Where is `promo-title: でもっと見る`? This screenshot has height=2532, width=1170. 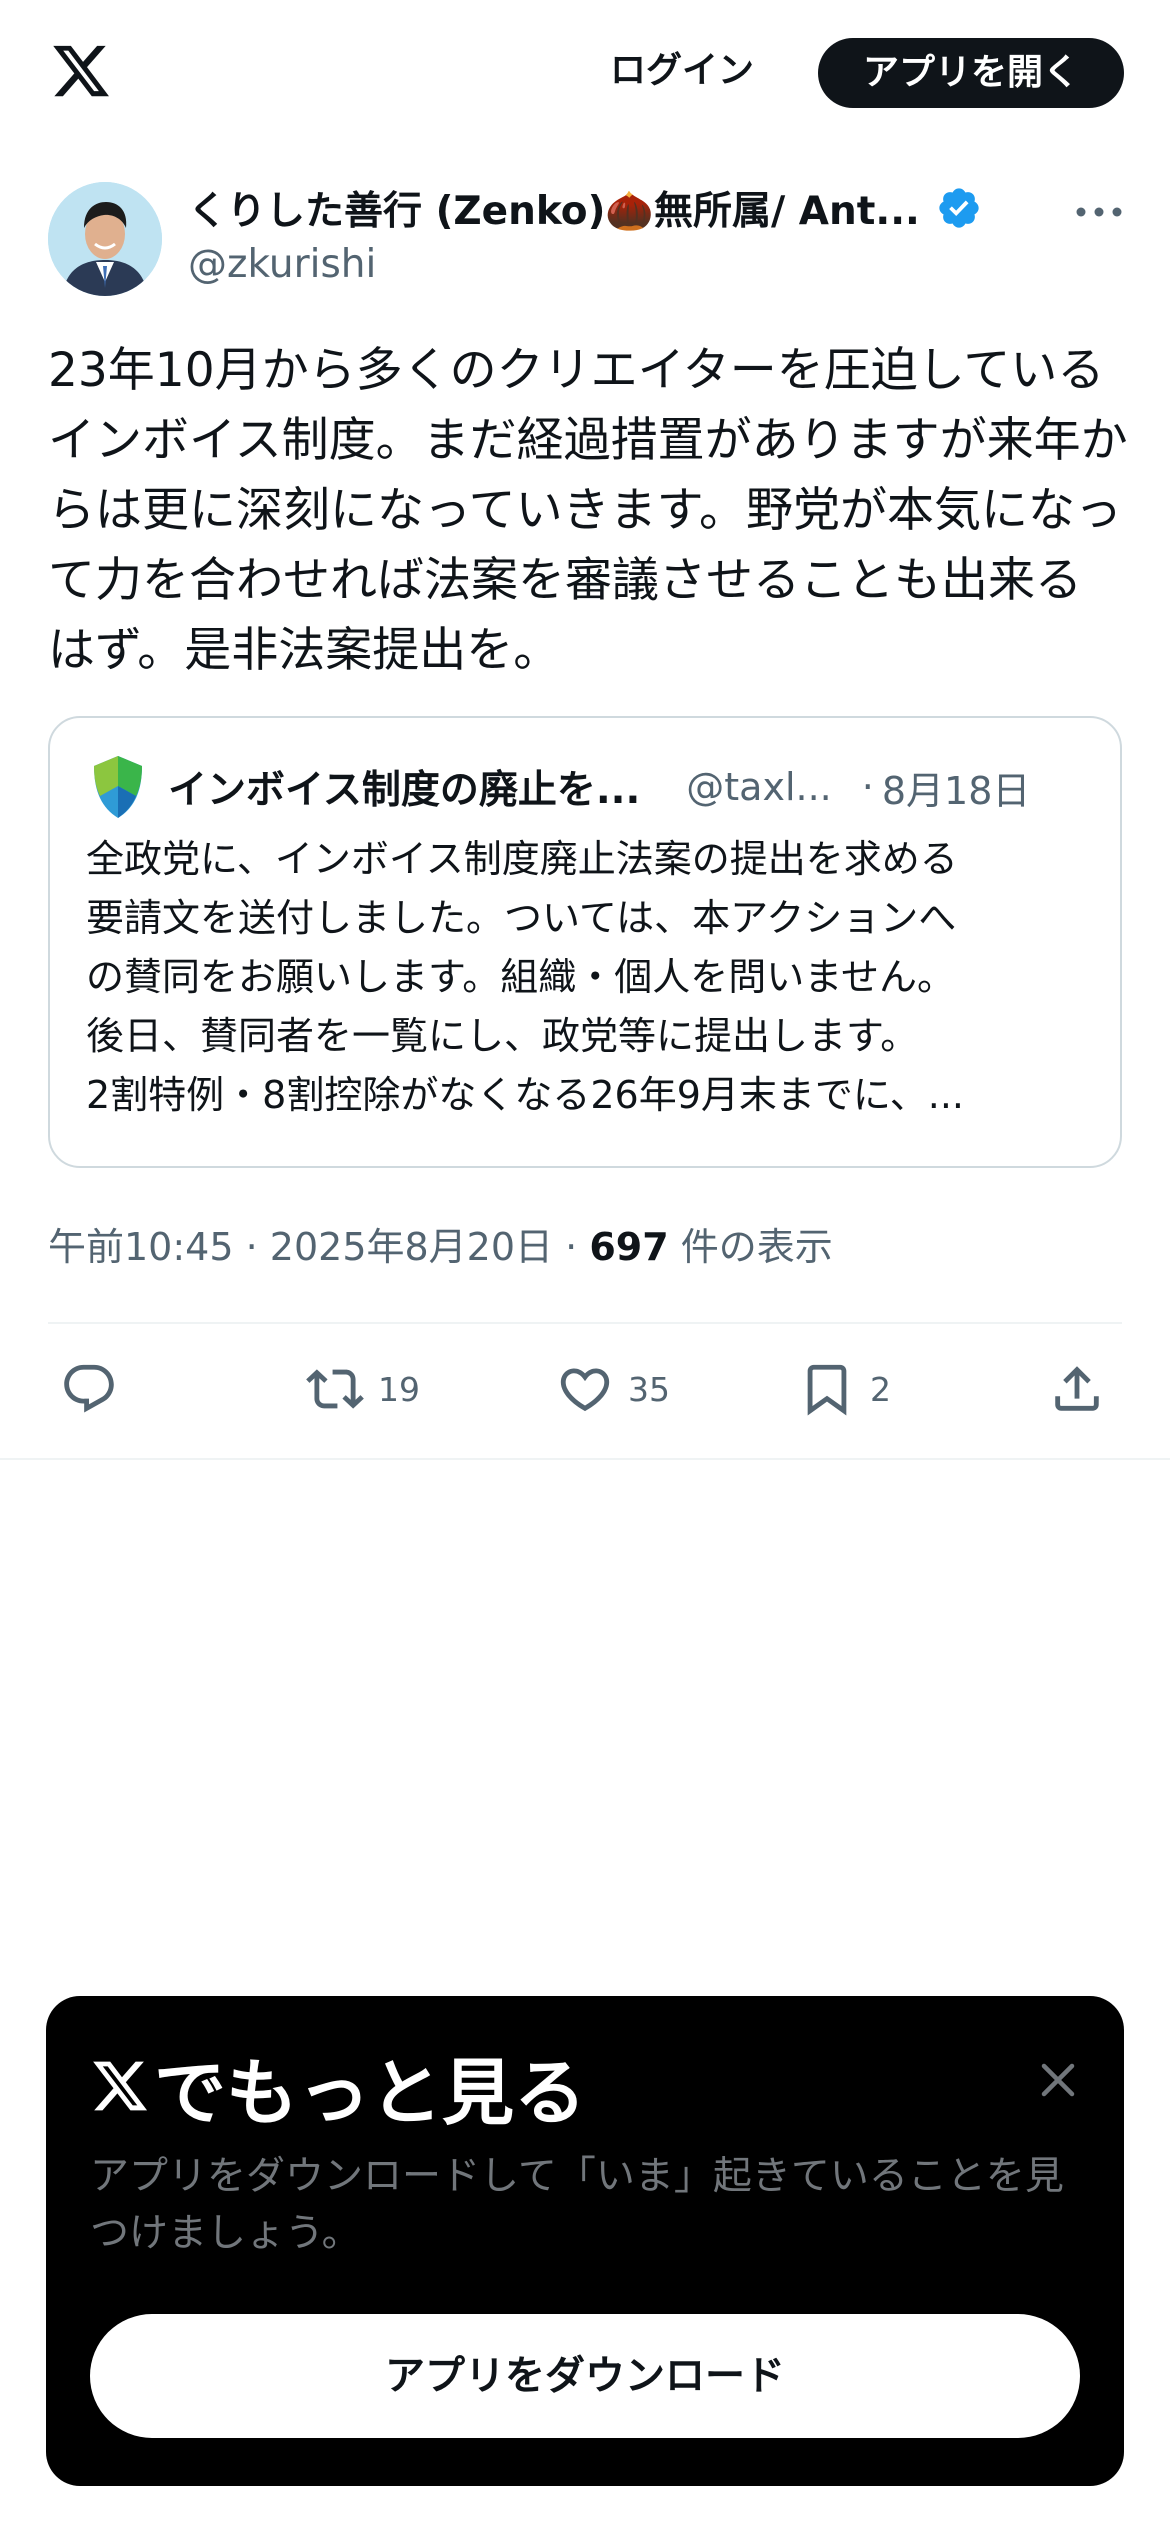
promo-title: でもっと見る is located at coordinates (338, 2086).